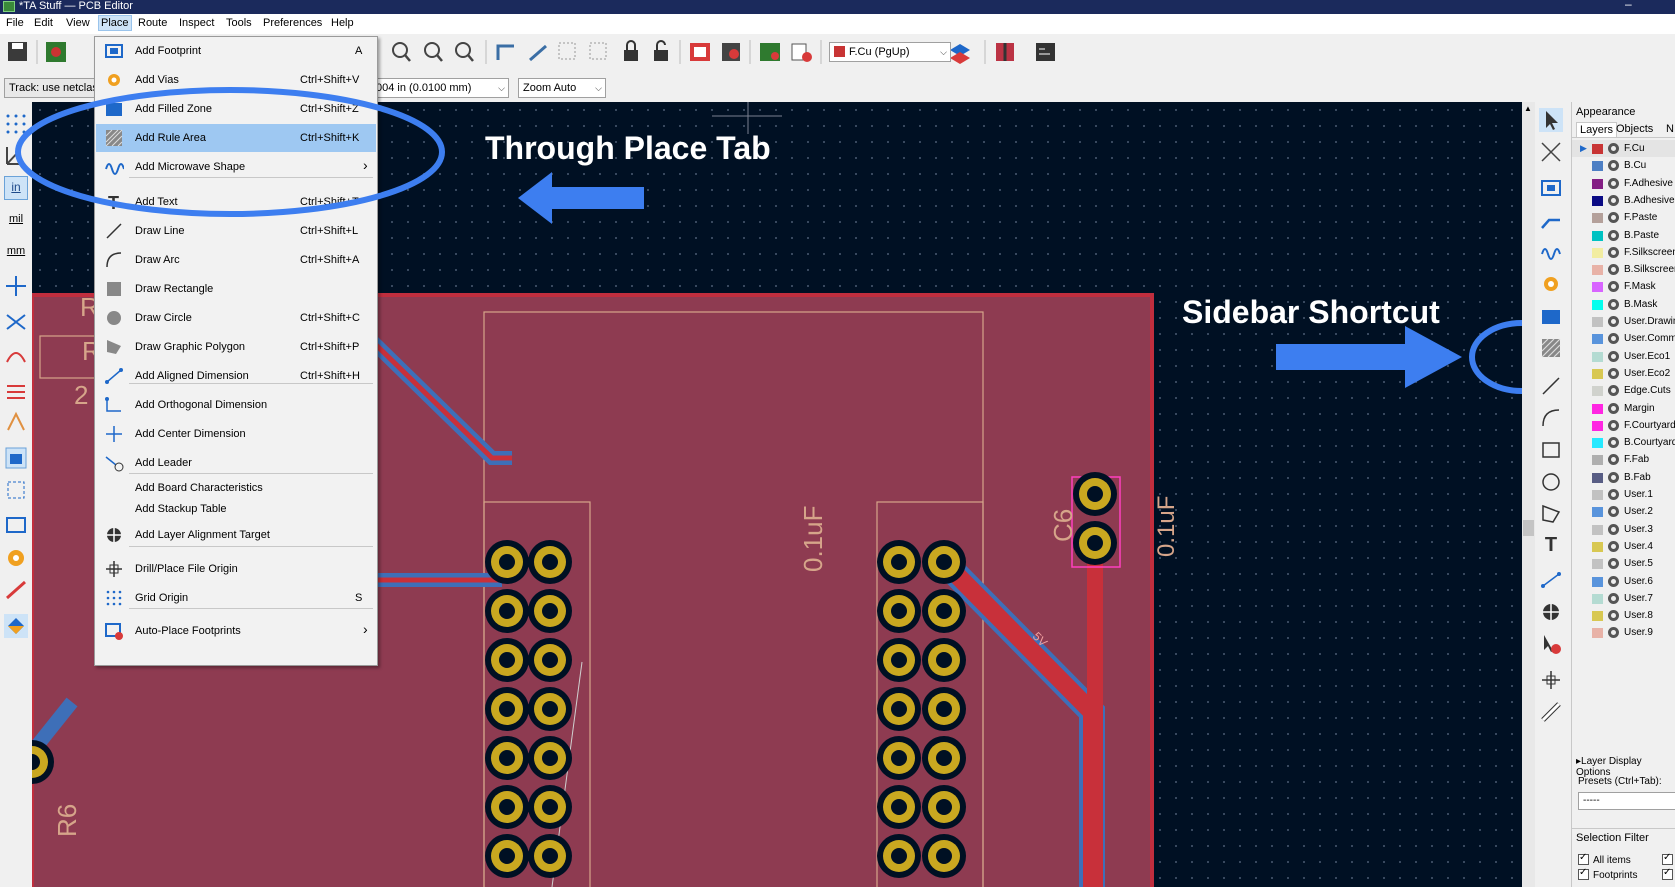  I want to click on footprint-editor-icon, so click(1005, 52).